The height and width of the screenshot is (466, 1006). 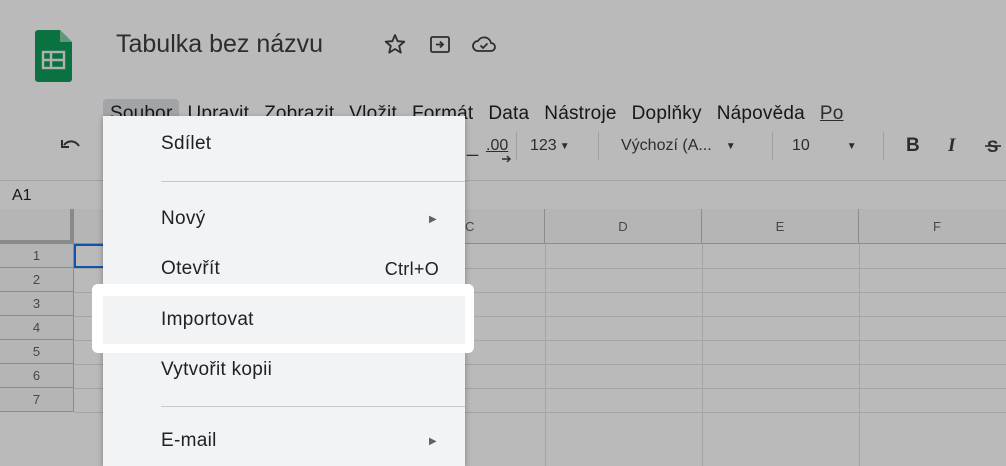 What do you see at coordinates (183, 218) in the screenshot?
I see `new-label: Nový` at bounding box center [183, 218].